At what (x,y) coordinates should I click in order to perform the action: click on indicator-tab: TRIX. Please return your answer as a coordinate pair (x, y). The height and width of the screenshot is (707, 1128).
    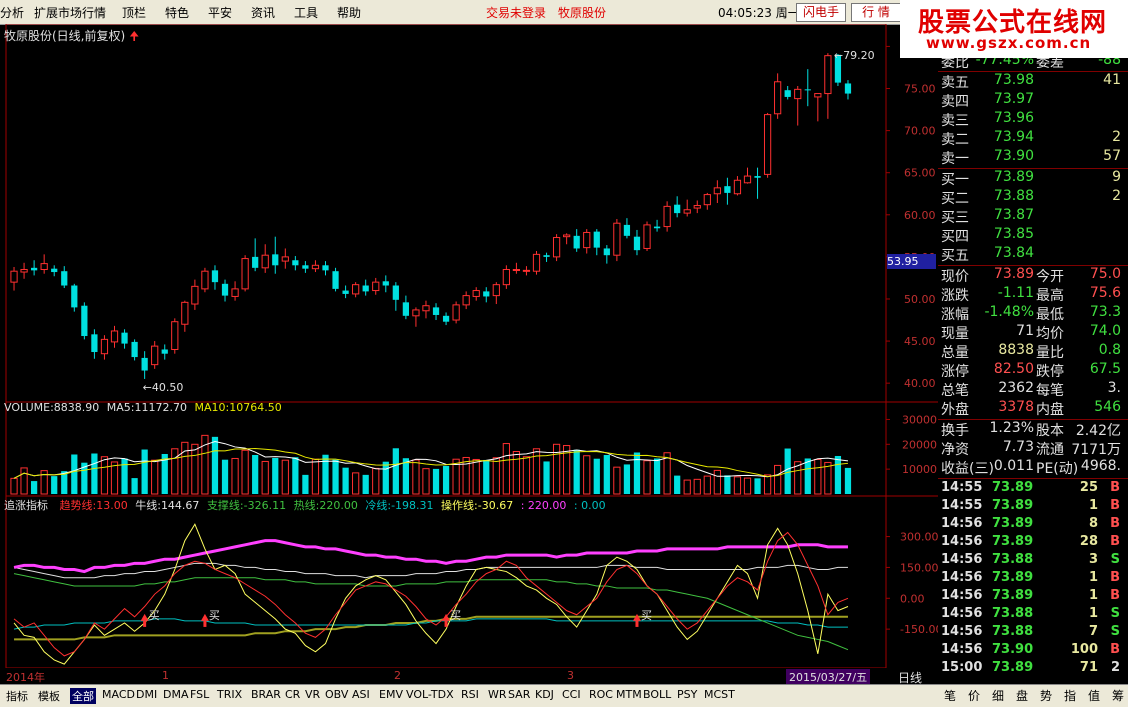
    Looking at the image, I should click on (229, 694).